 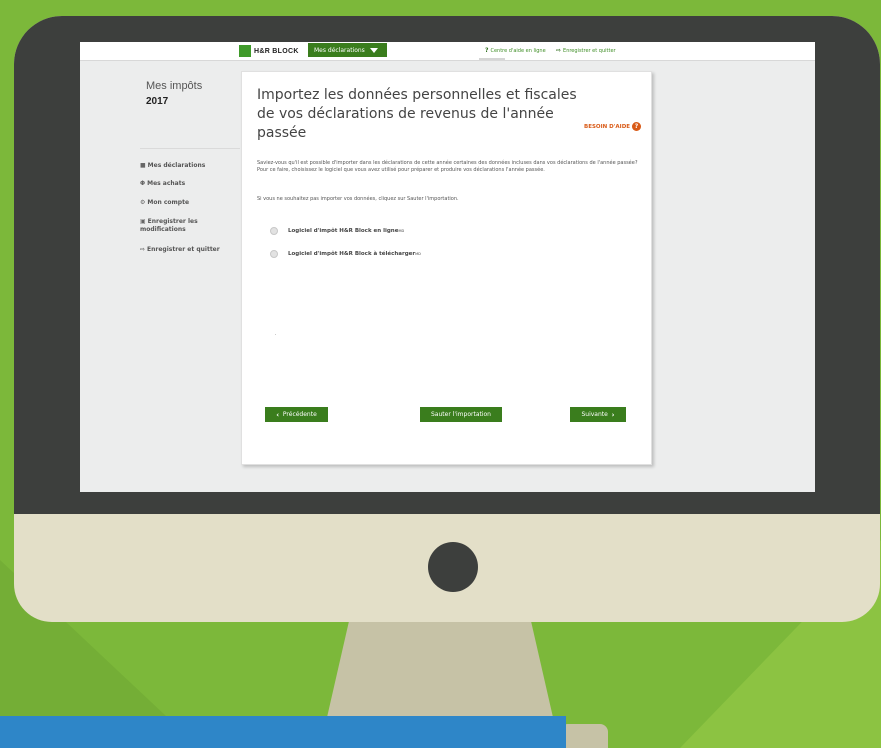 What do you see at coordinates (278, 414) in the screenshot?
I see `chevron-left-icon: ‹` at bounding box center [278, 414].